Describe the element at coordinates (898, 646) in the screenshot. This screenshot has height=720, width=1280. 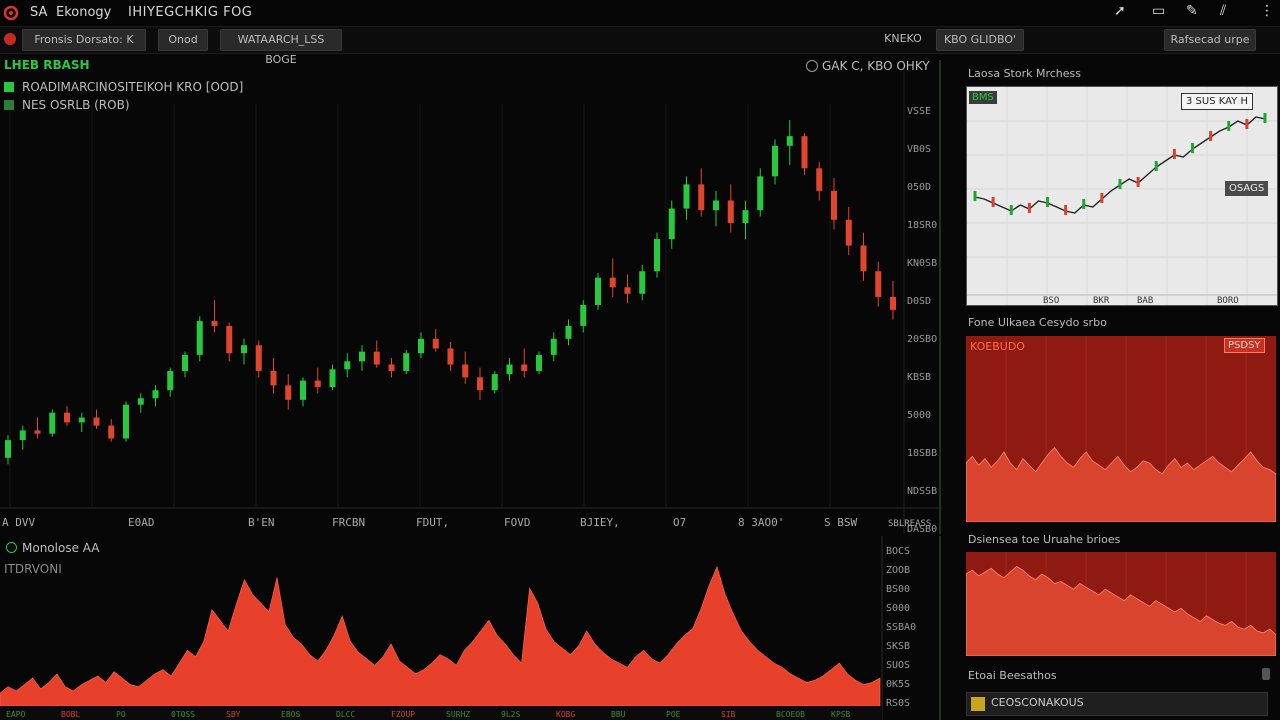
I see `volume-y-tick: SKSB` at that location.